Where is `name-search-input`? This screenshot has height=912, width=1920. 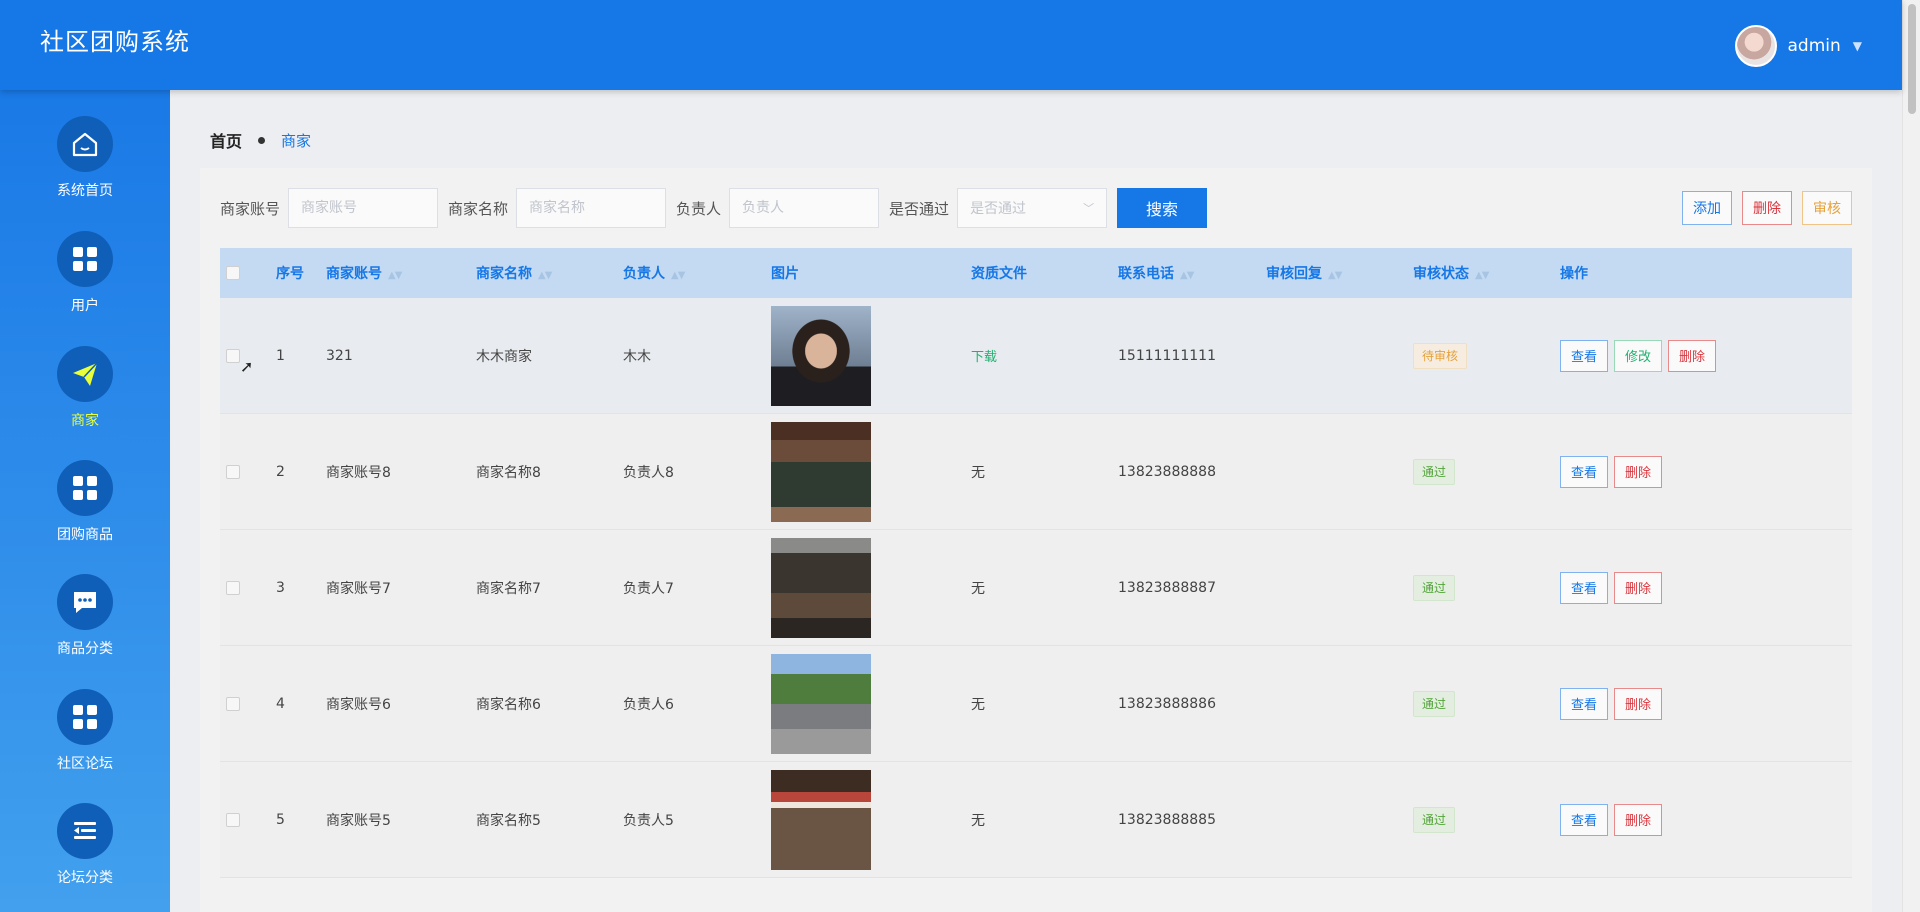
name-search-input is located at coordinates (591, 208).